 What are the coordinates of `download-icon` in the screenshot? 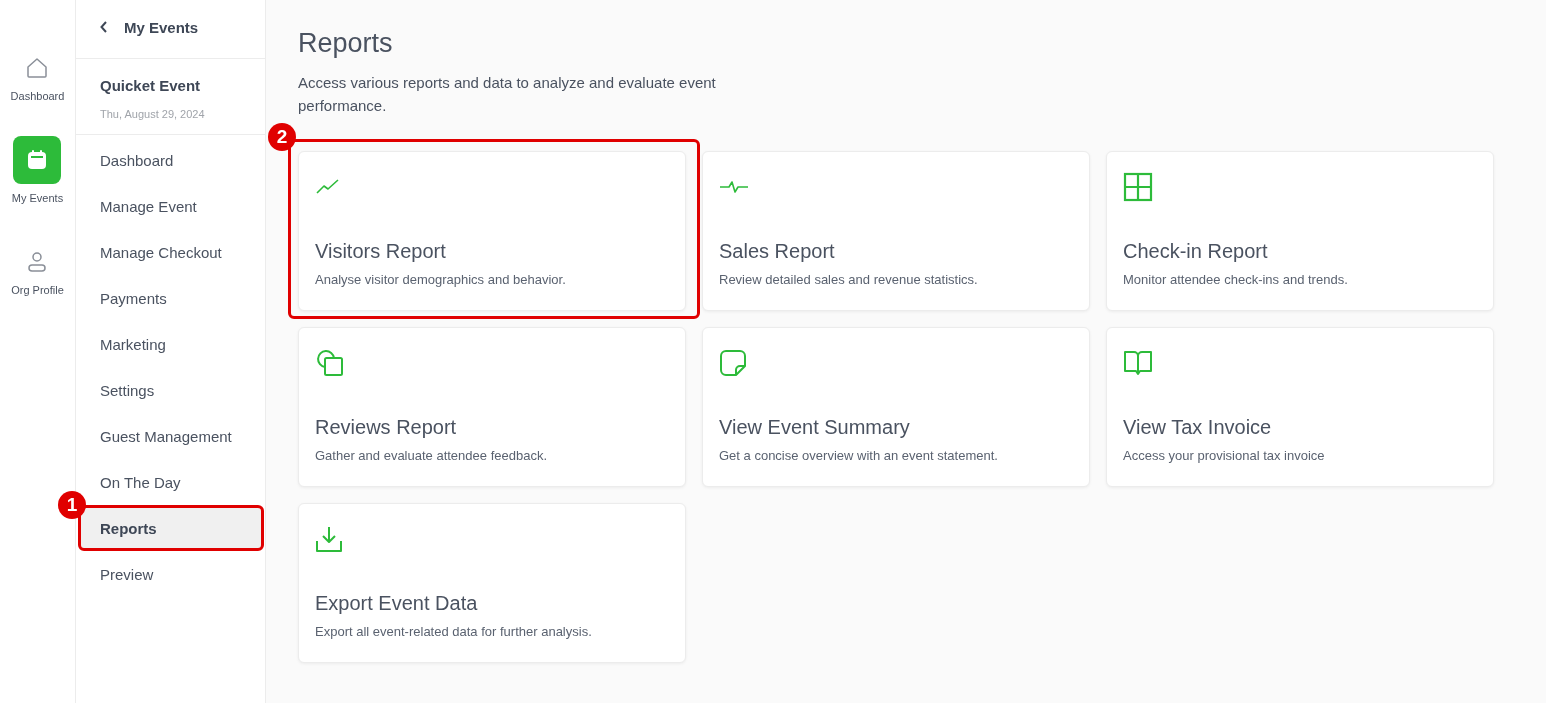 It's located at (329, 539).